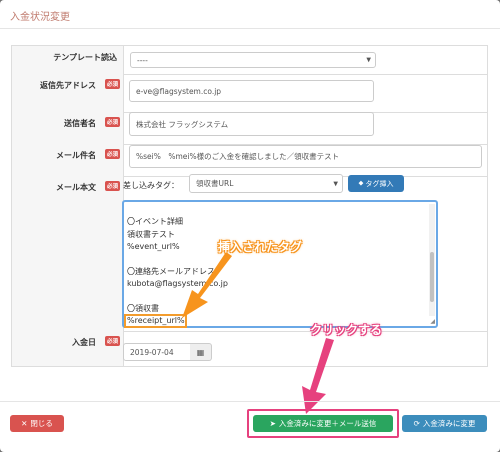 The image size is (500, 452). I want to click on template-label: テンプレート読込, so click(85, 57).